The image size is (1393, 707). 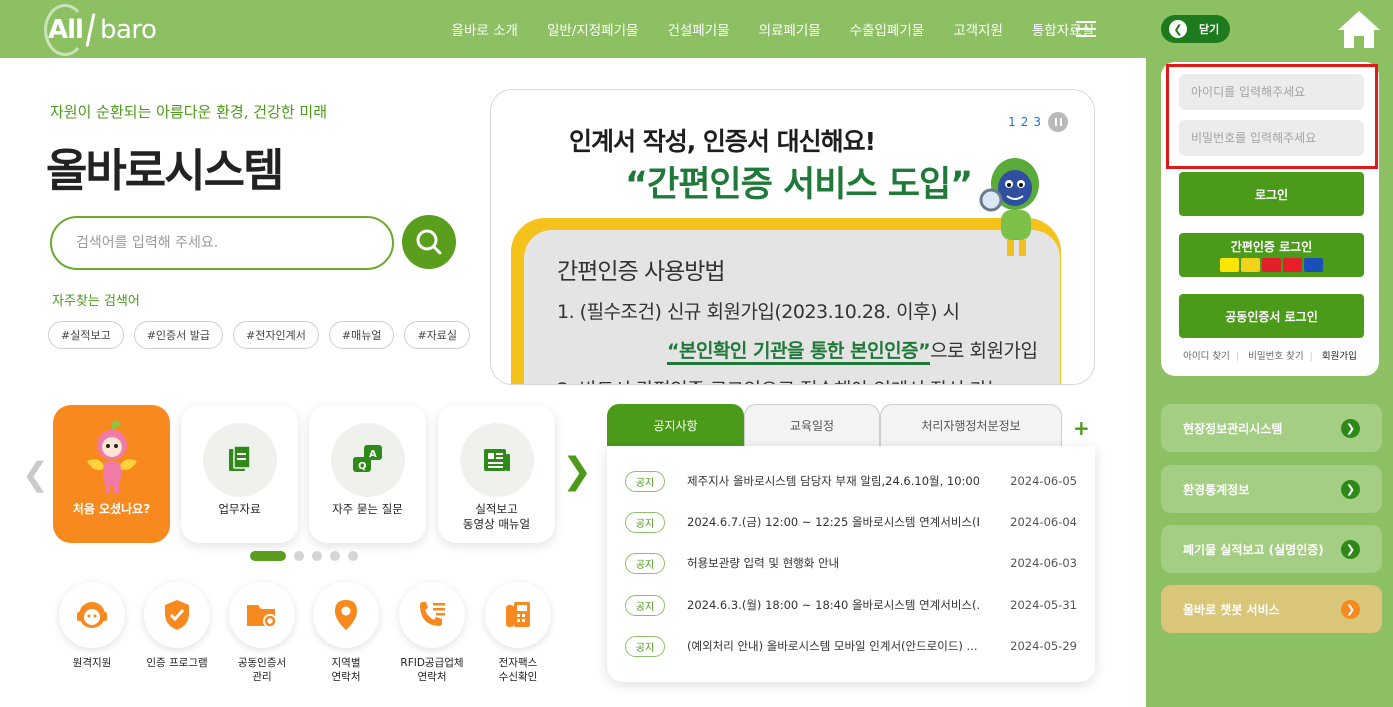 What do you see at coordinates (698, 29) in the screenshot?
I see `nav-item-construction-waste: 건설폐기물` at bounding box center [698, 29].